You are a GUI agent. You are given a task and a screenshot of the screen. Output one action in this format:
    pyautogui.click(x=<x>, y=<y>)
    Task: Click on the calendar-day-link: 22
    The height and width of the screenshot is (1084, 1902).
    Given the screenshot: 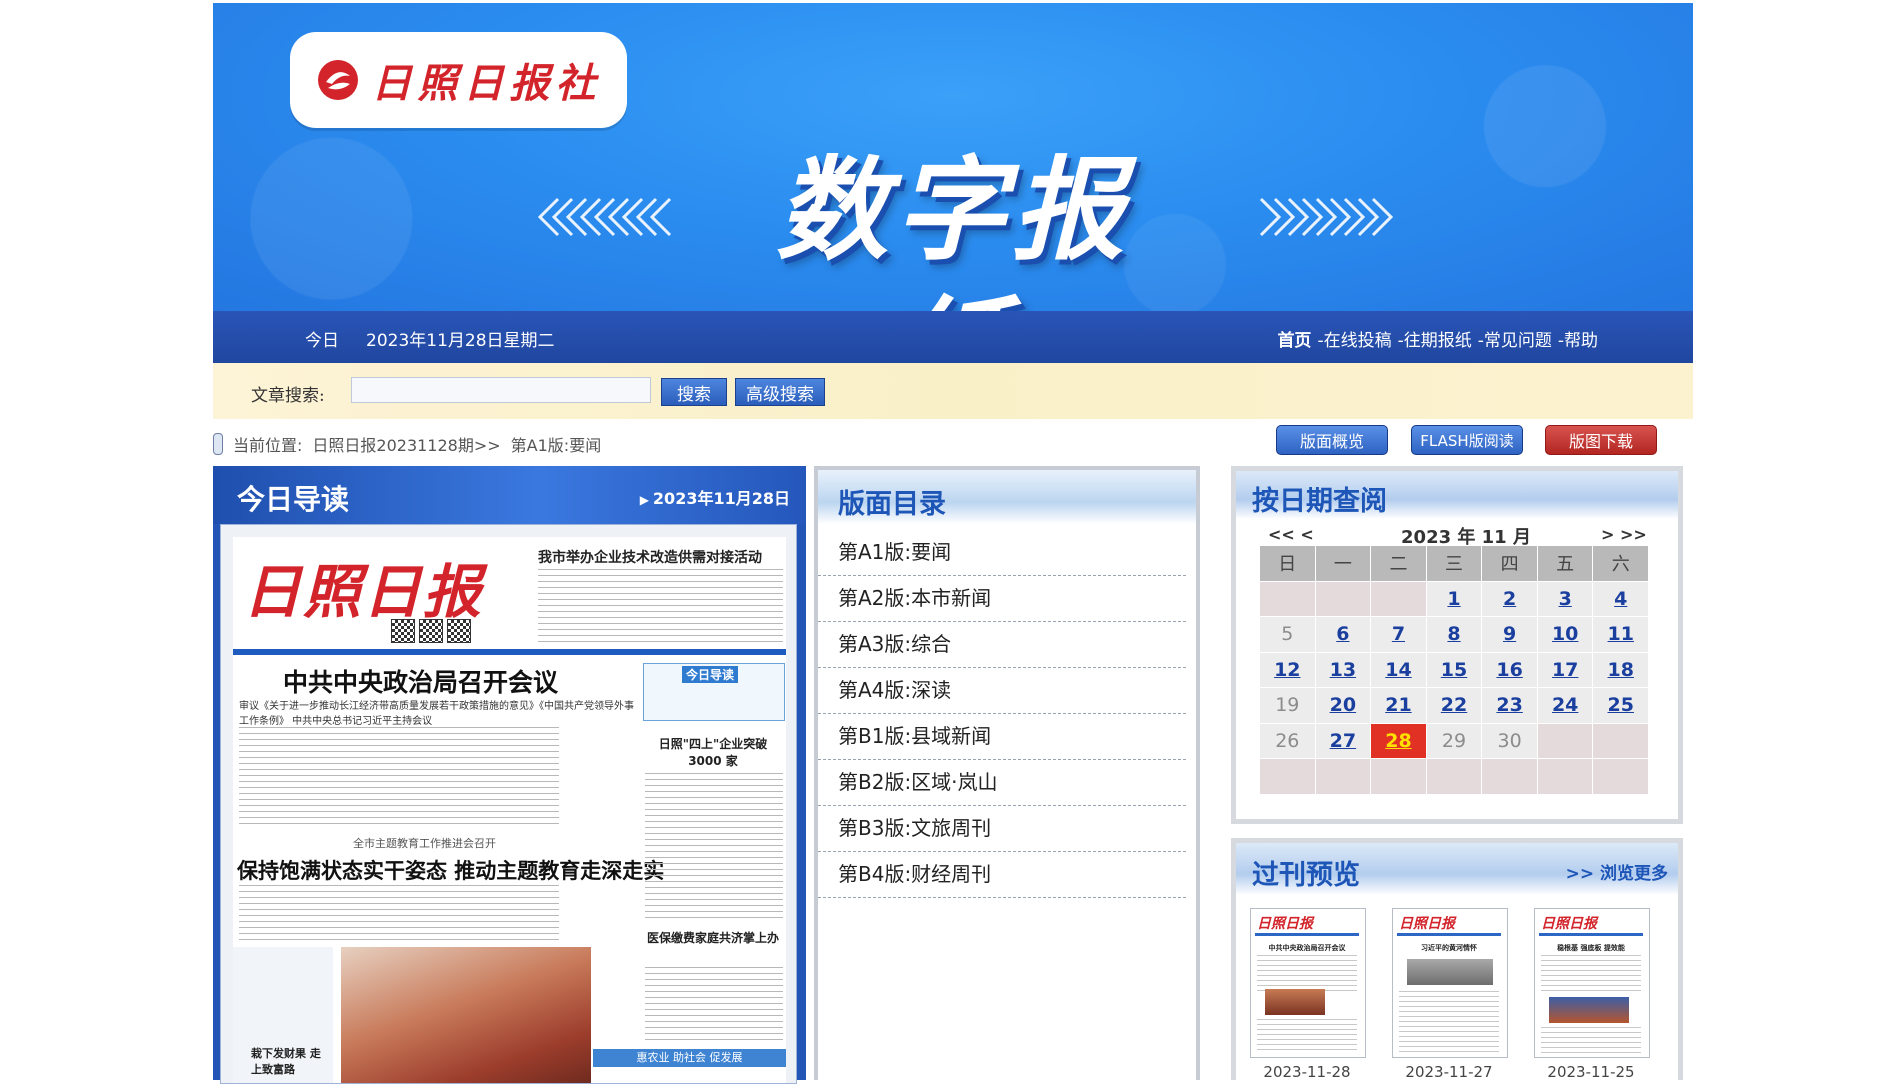 What is the action you would take?
    pyautogui.click(x=1454, y=706)
    